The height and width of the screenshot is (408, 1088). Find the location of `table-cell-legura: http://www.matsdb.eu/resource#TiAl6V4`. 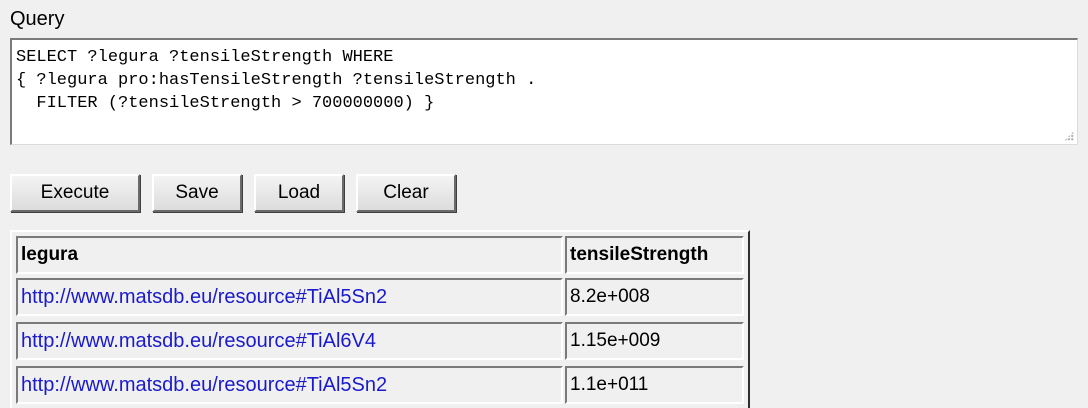

table-cell-legura: http://www.matsdb.eu/resource#TiAl6V4 is located at coordinates (289, 341).